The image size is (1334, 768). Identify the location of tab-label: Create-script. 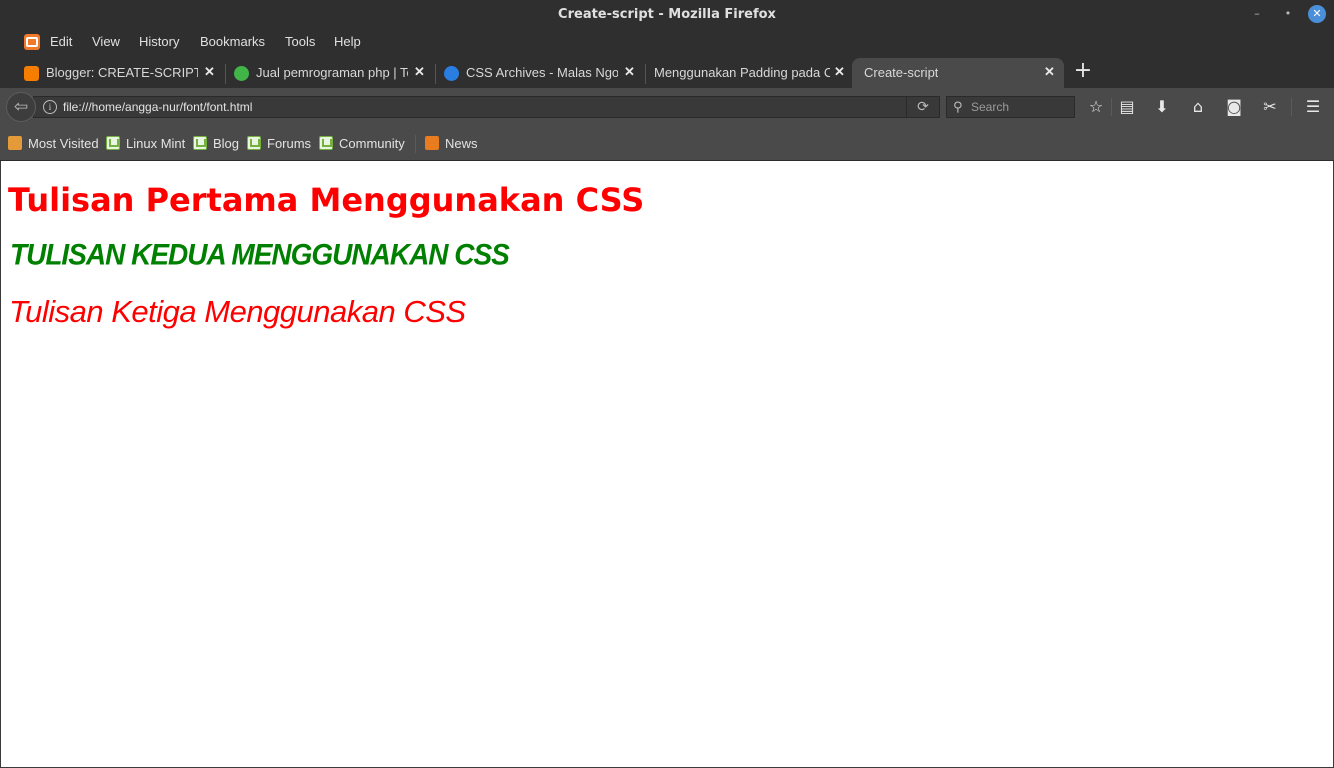
(901, 72).